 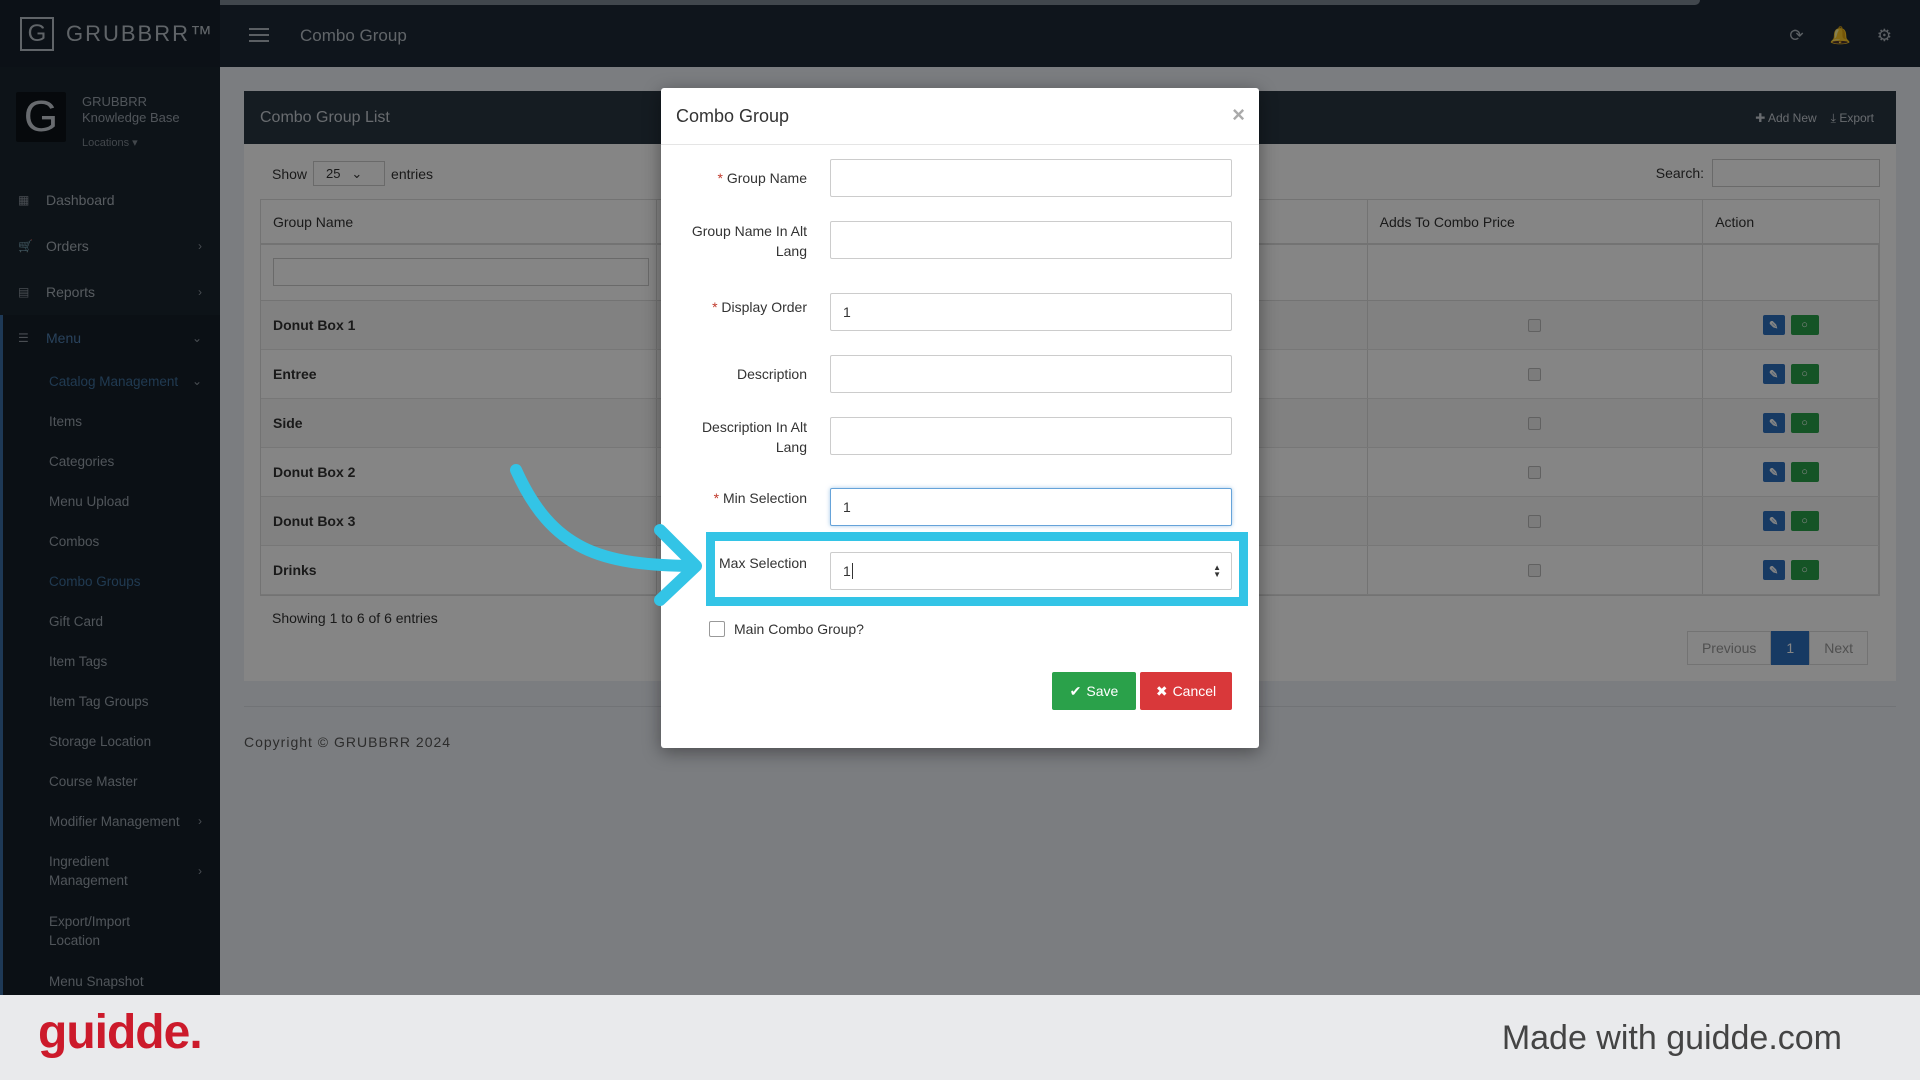 What do you see at coordinates (762, 178) in the screenshot?
I see `group-name-label: * Group Name` at bounding box center [762, 178].